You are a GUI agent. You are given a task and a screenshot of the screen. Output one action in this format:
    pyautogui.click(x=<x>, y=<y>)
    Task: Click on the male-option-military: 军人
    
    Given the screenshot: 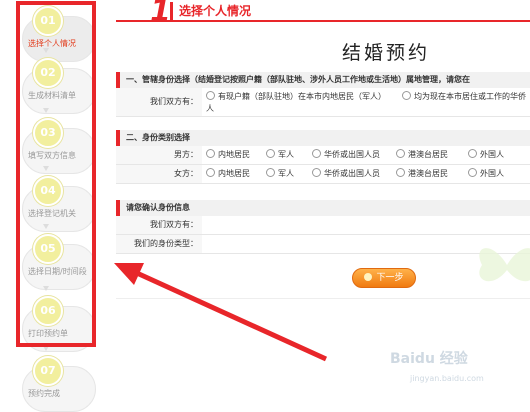 What is the action you would take?
    pyautogui.click(x=280, y=154)
    